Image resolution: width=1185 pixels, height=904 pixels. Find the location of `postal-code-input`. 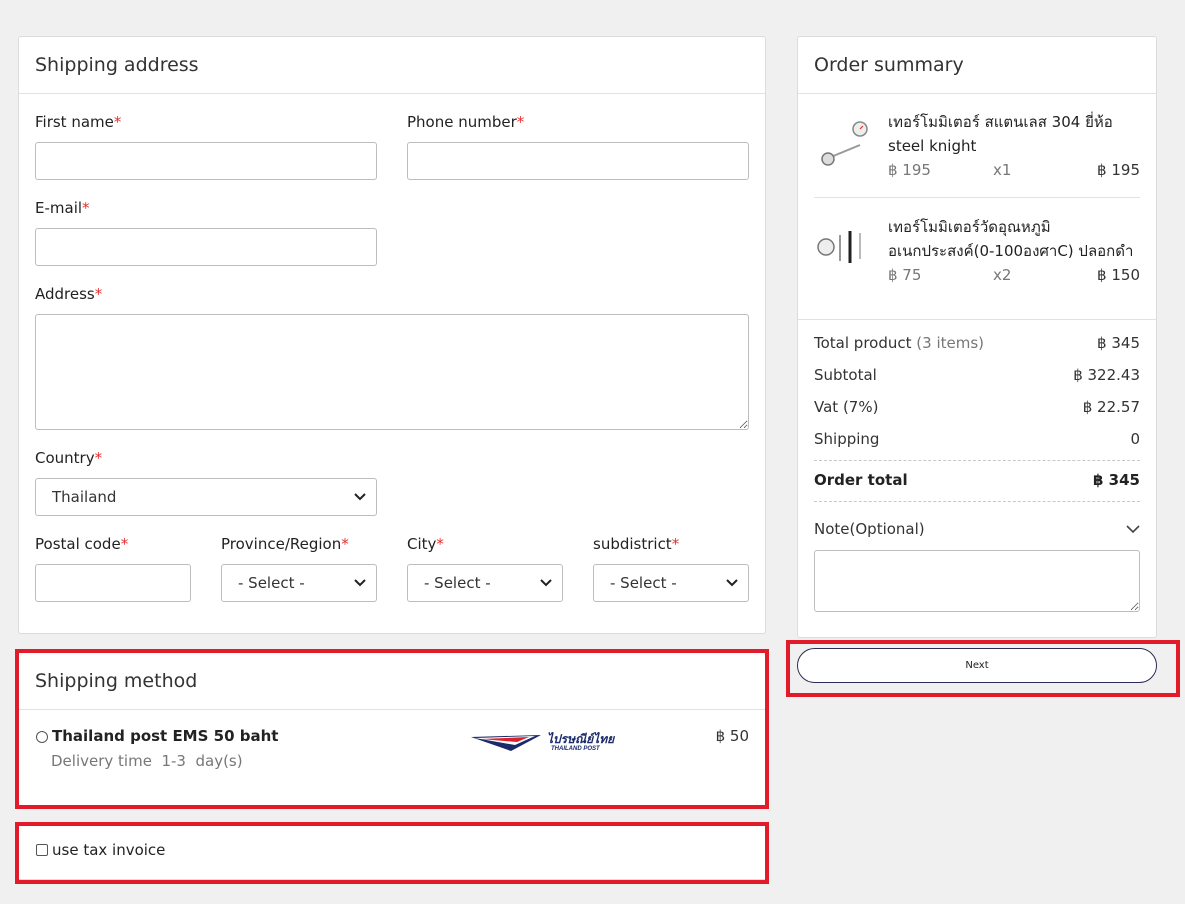

postal-code-input is located at coordinates (113, 583).